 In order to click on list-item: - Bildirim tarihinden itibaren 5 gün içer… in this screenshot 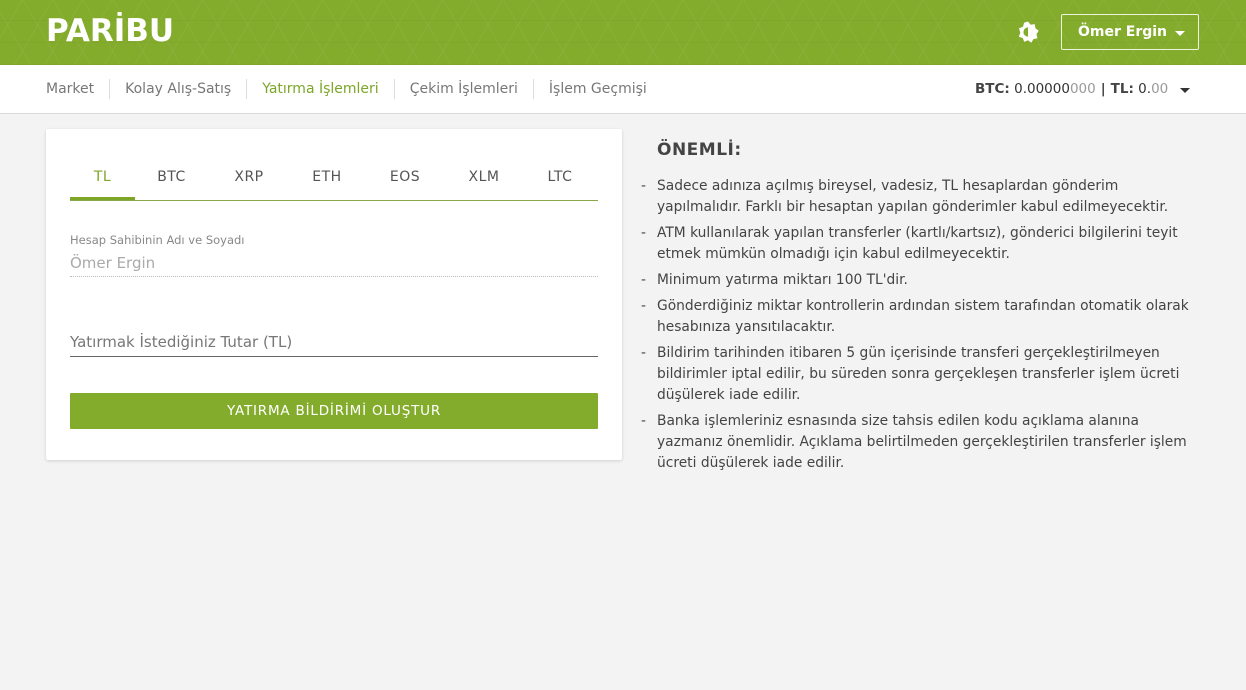, I will do `click(921, 374)`.